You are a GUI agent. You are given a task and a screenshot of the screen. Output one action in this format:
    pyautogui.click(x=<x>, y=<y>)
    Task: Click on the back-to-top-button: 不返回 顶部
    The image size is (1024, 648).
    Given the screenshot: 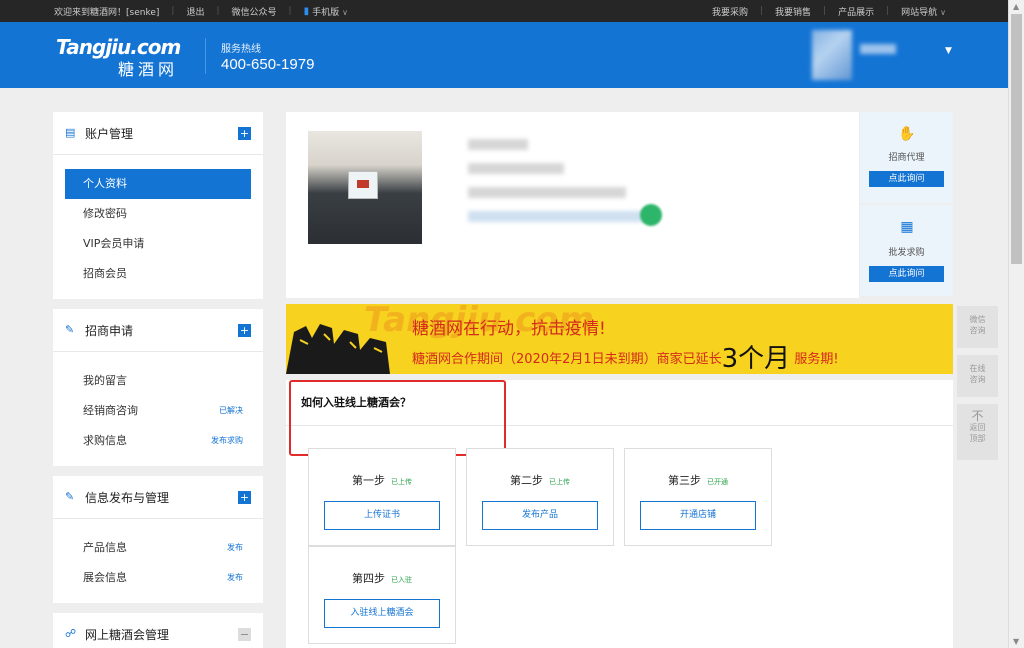 What is the action you would take?
    pyautogui.click(x=977, y=432)
    